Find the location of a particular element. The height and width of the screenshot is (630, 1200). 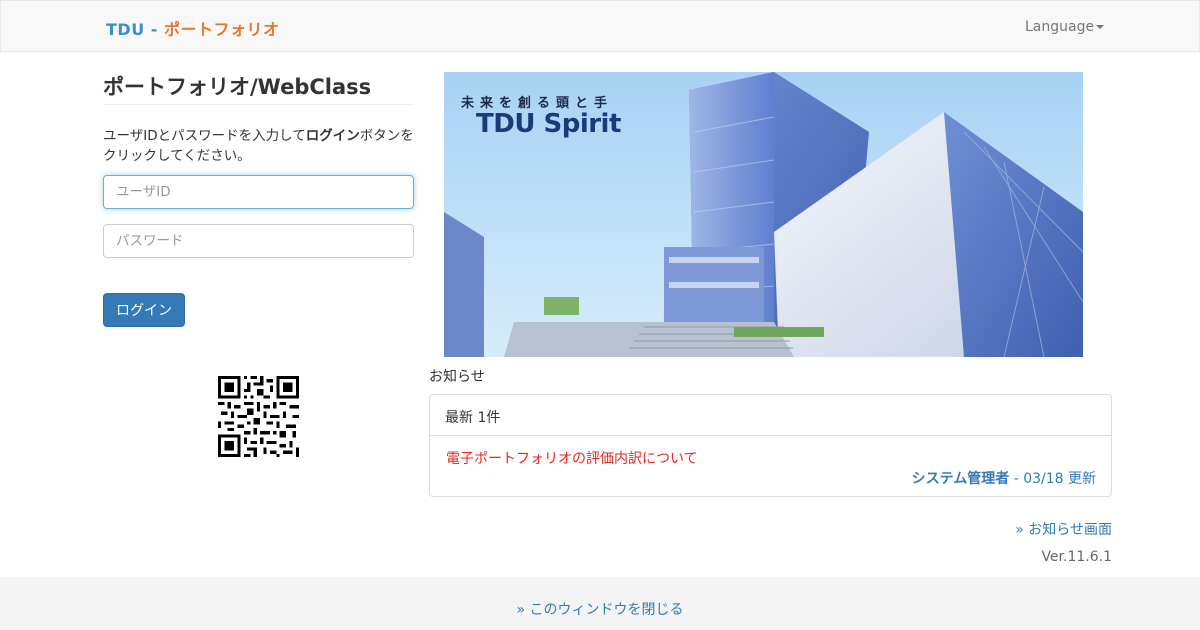

caret-down-icon is located at coordinates (1100, 27).